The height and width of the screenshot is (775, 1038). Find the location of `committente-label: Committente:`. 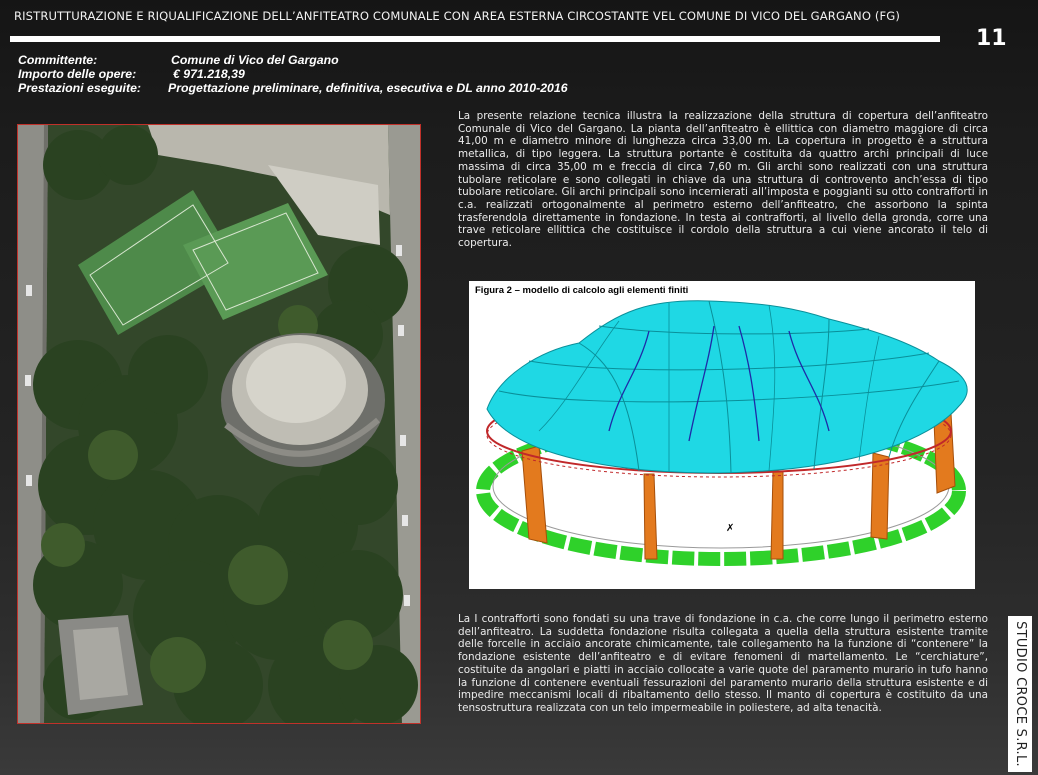

committente-label: Committente: is located at coordinates (58, 60).